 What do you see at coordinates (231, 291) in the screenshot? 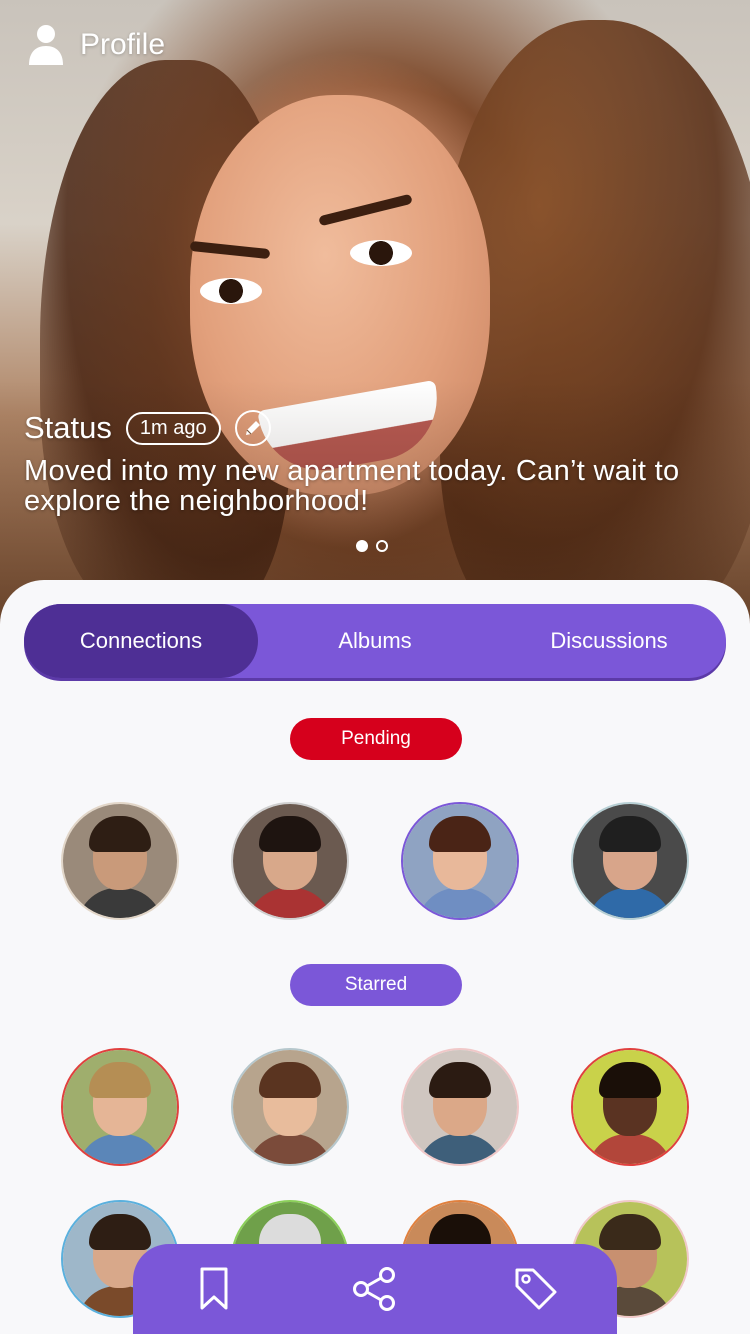
I see `photo-eye-left` at bounding box center [231, 291].